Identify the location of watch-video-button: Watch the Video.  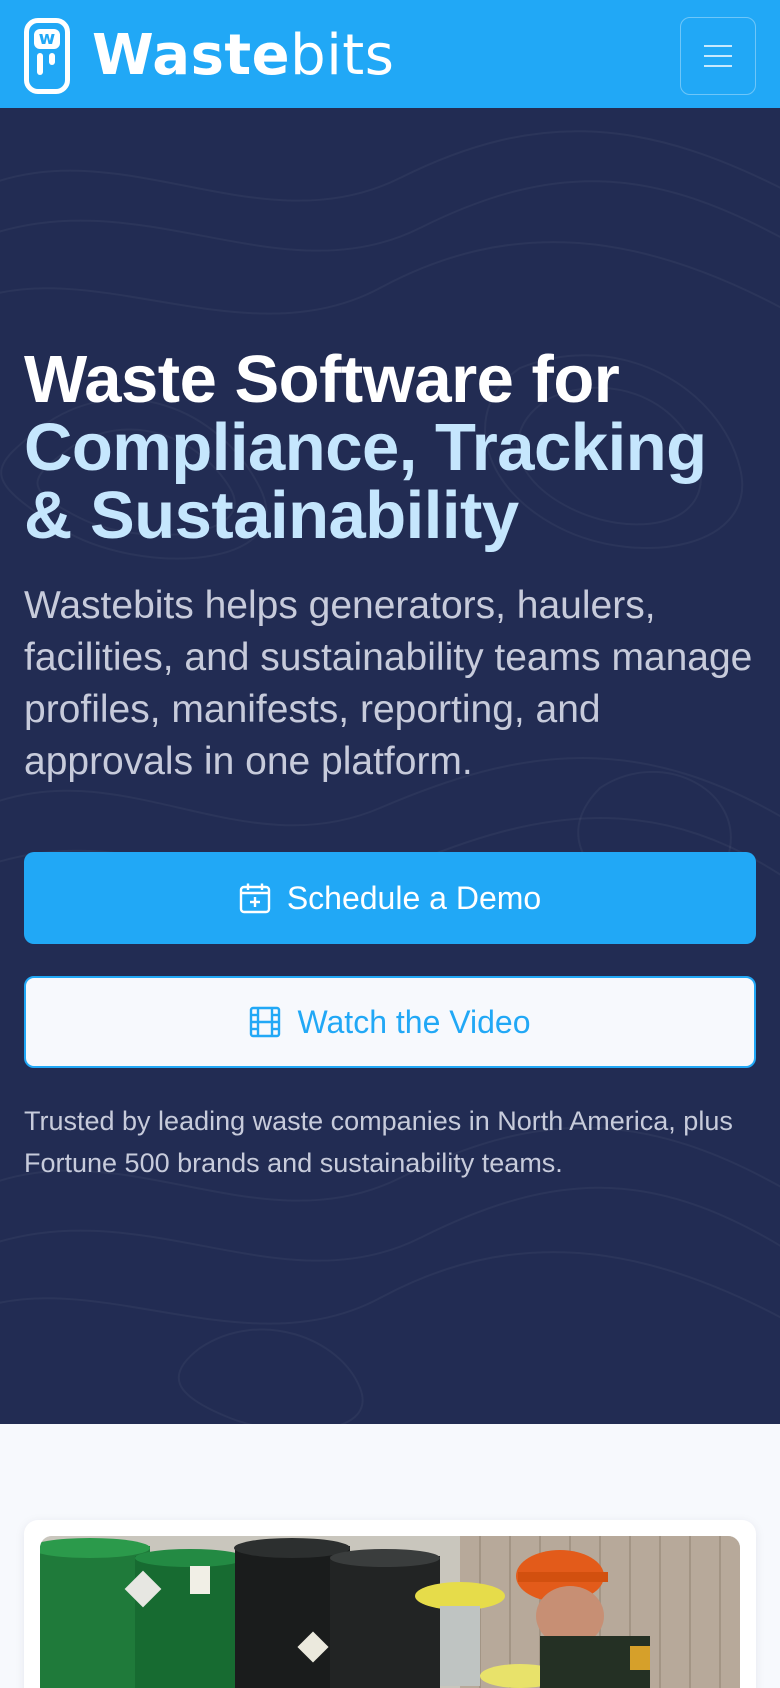
(390, 1022).